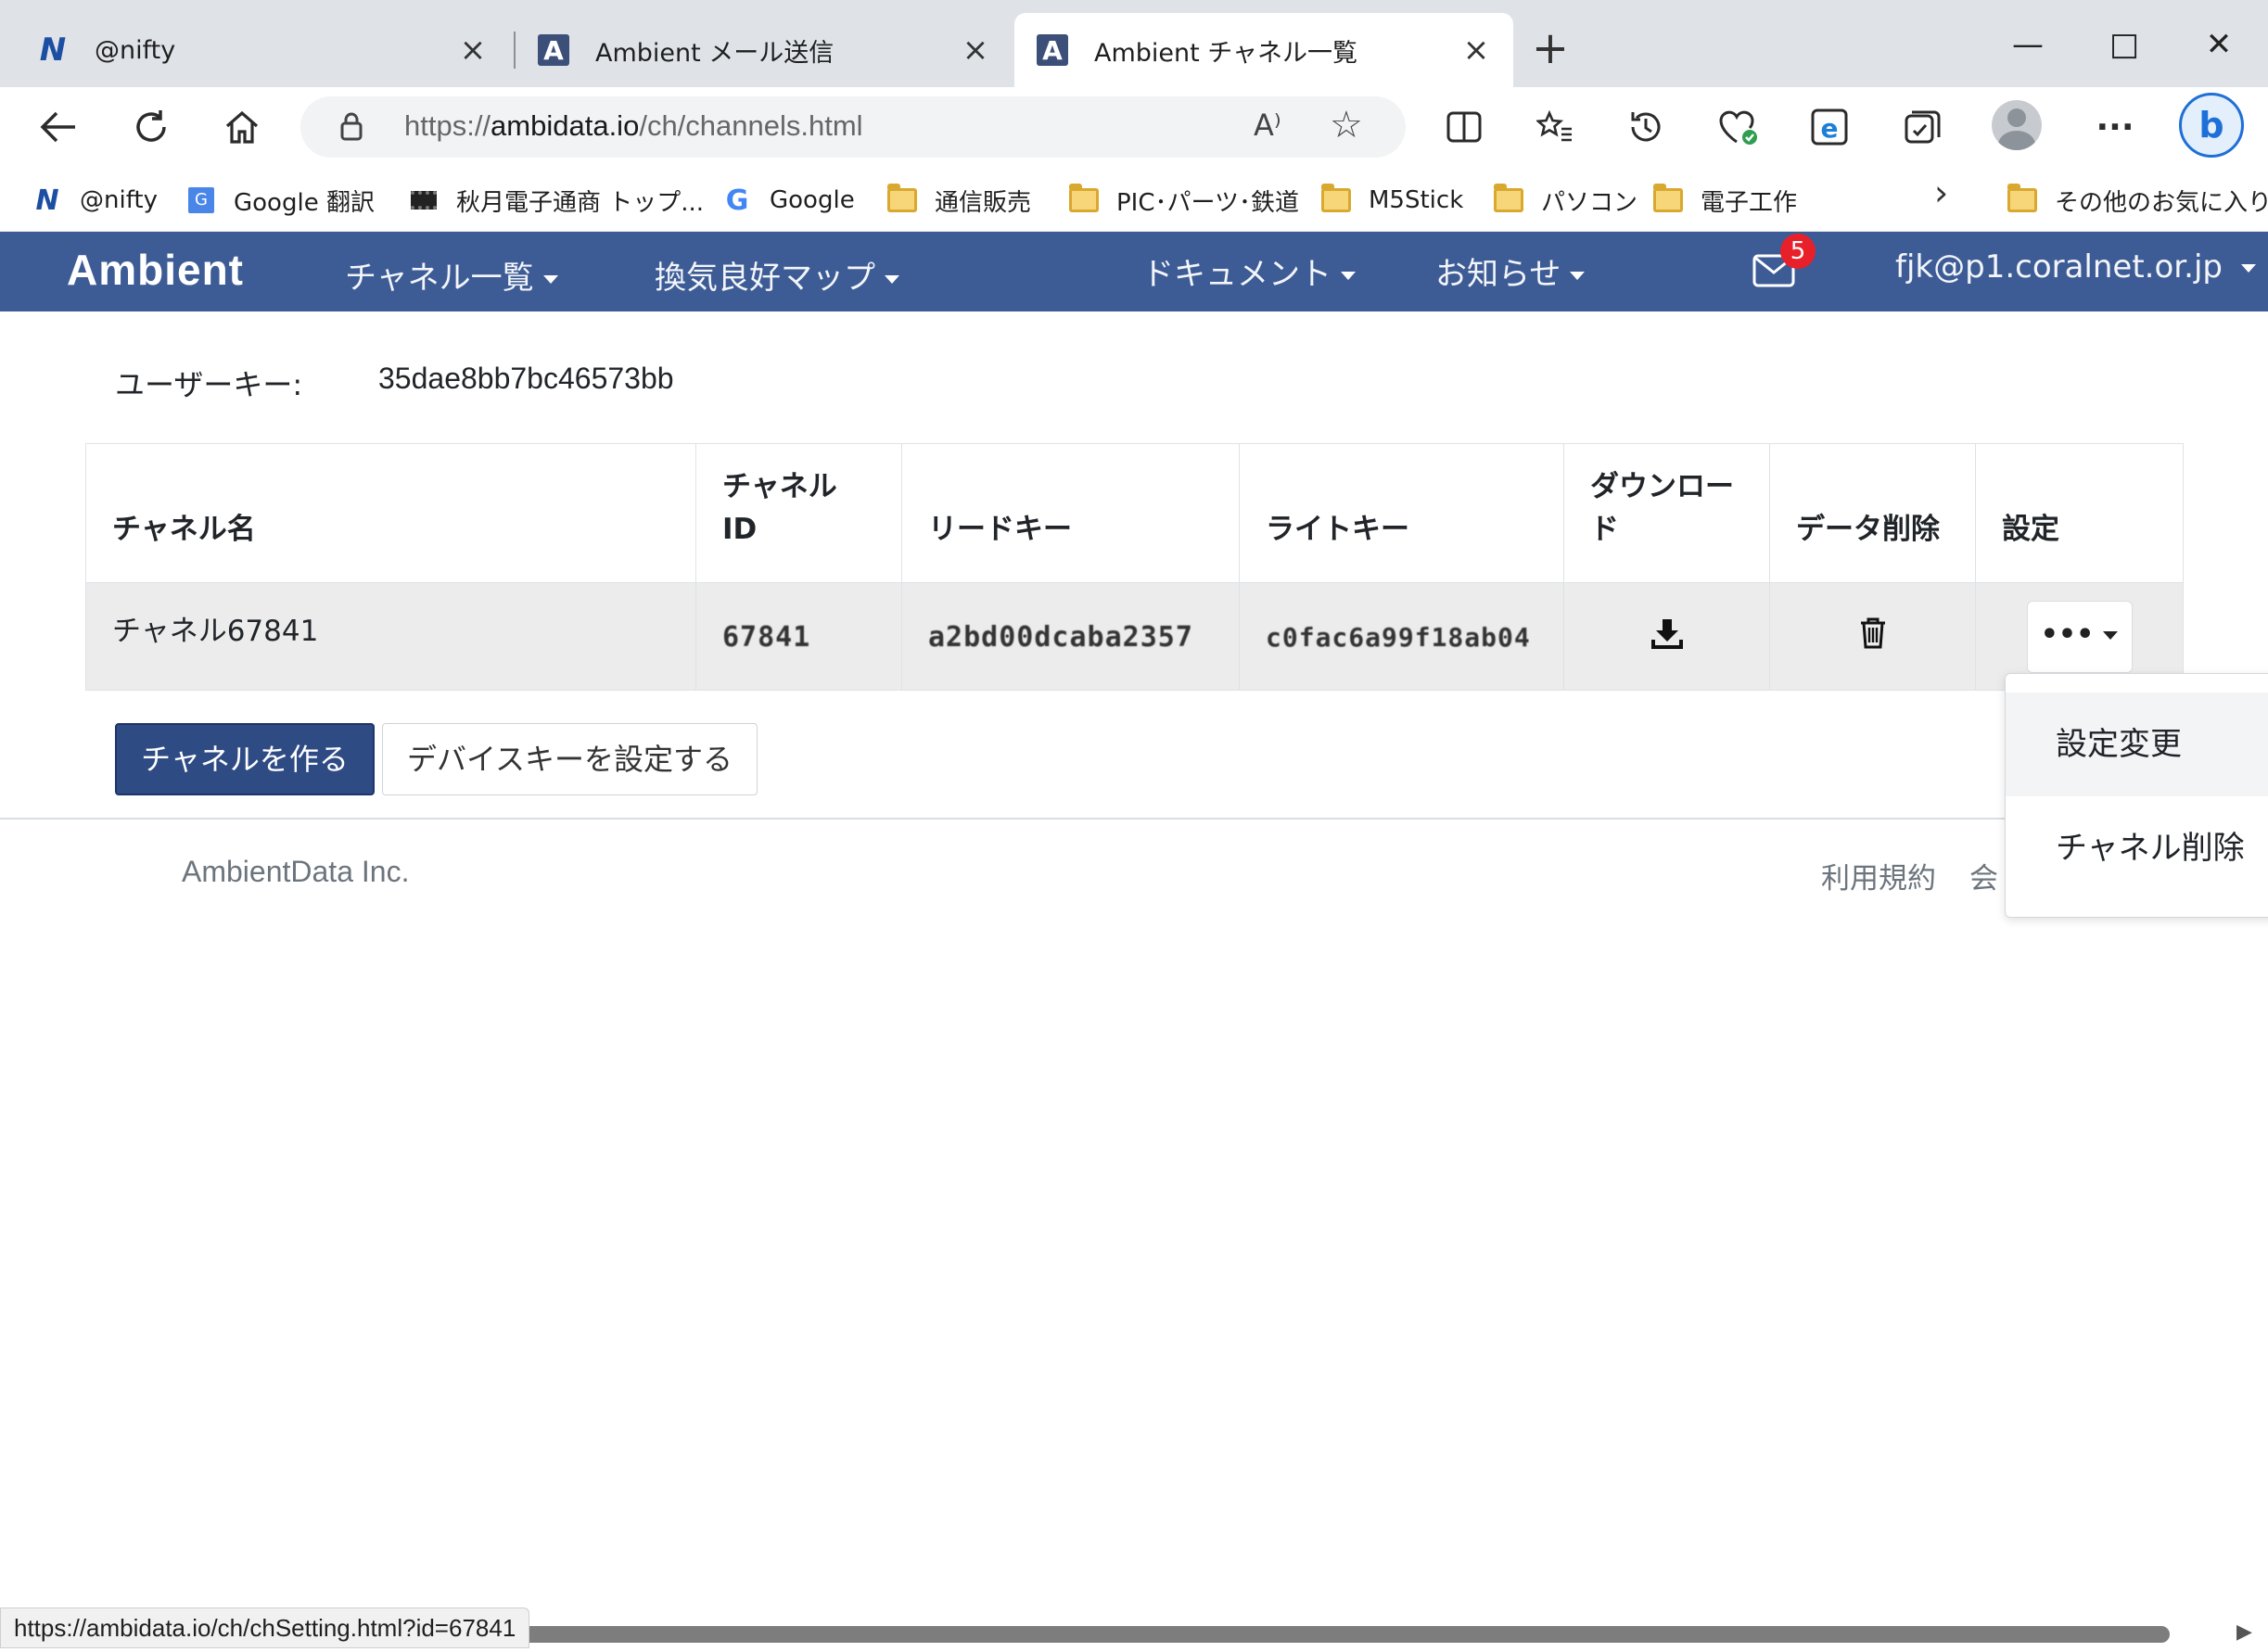 This screenshot has height=1652, width=2268. What do you see at coordinates (1267, 125) in the screenshot?
I see `read-aloud-icon: A⁾` at bounding box center [1267, 125].